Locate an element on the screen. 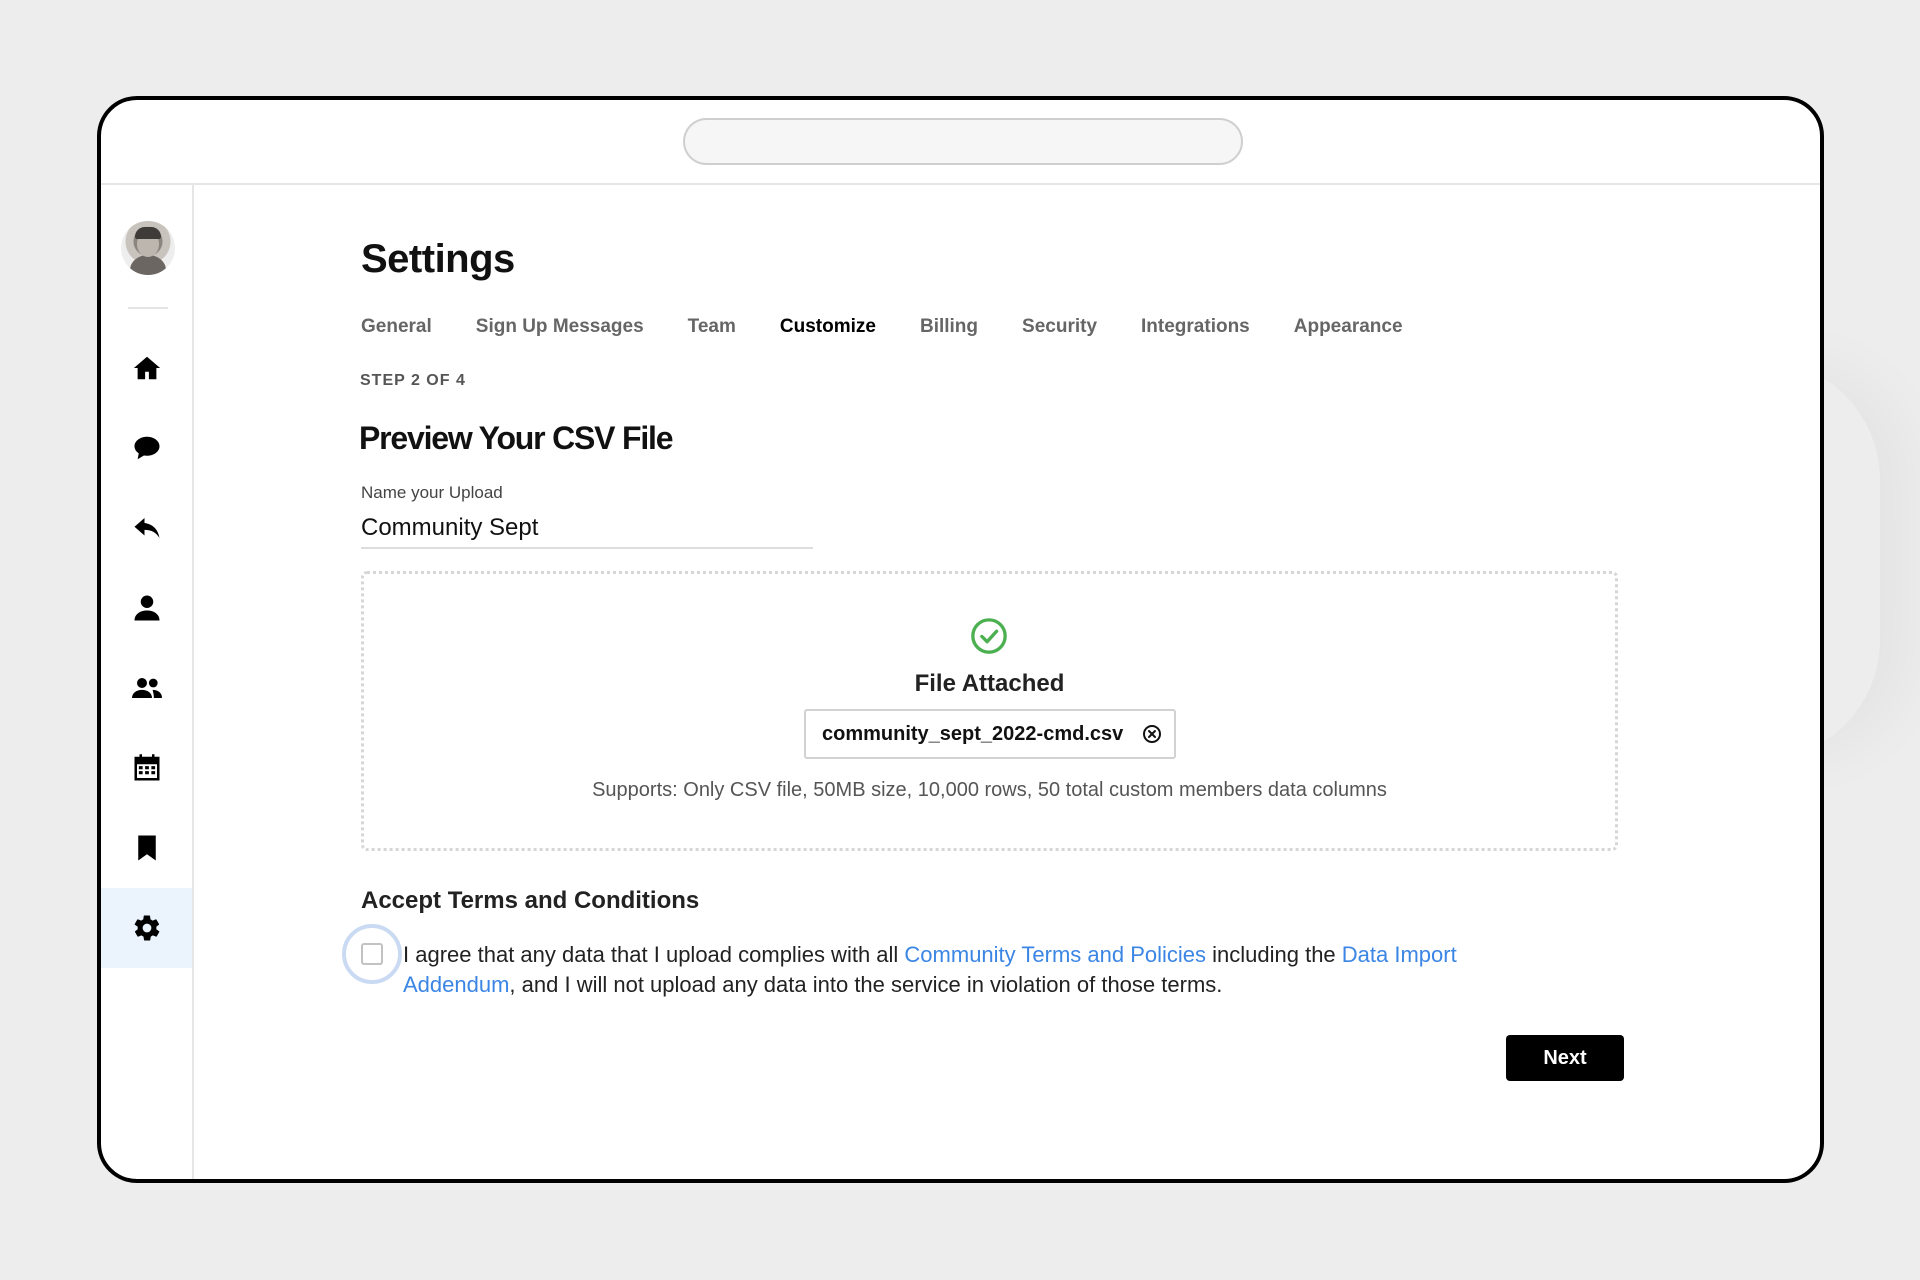 The height and width of the screenshot is (1280, 1920). avatar is located at coordinates (148, 248).